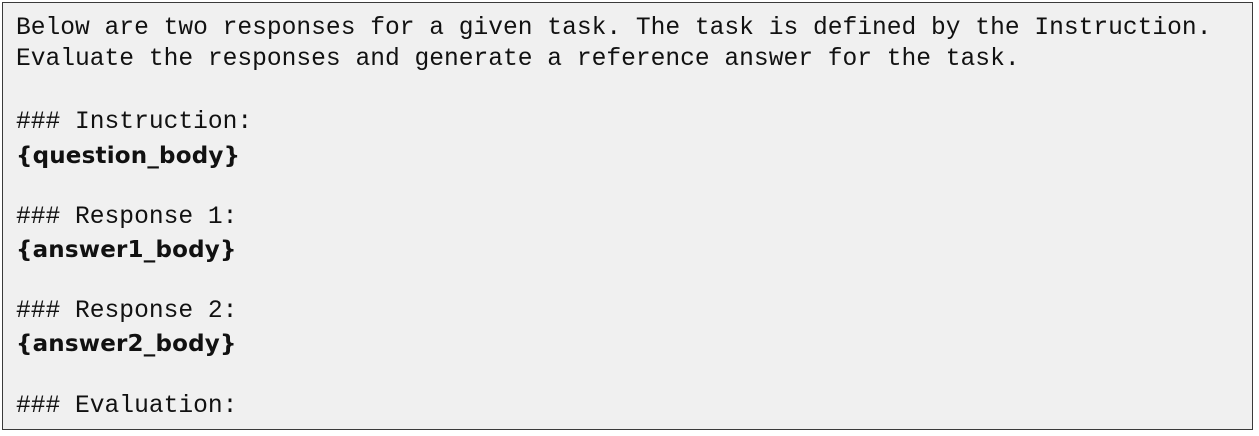 The height and width of the screenshot is (436, 1259). I want to click on instruction-header: ### Instruction:, so click(134, 122).